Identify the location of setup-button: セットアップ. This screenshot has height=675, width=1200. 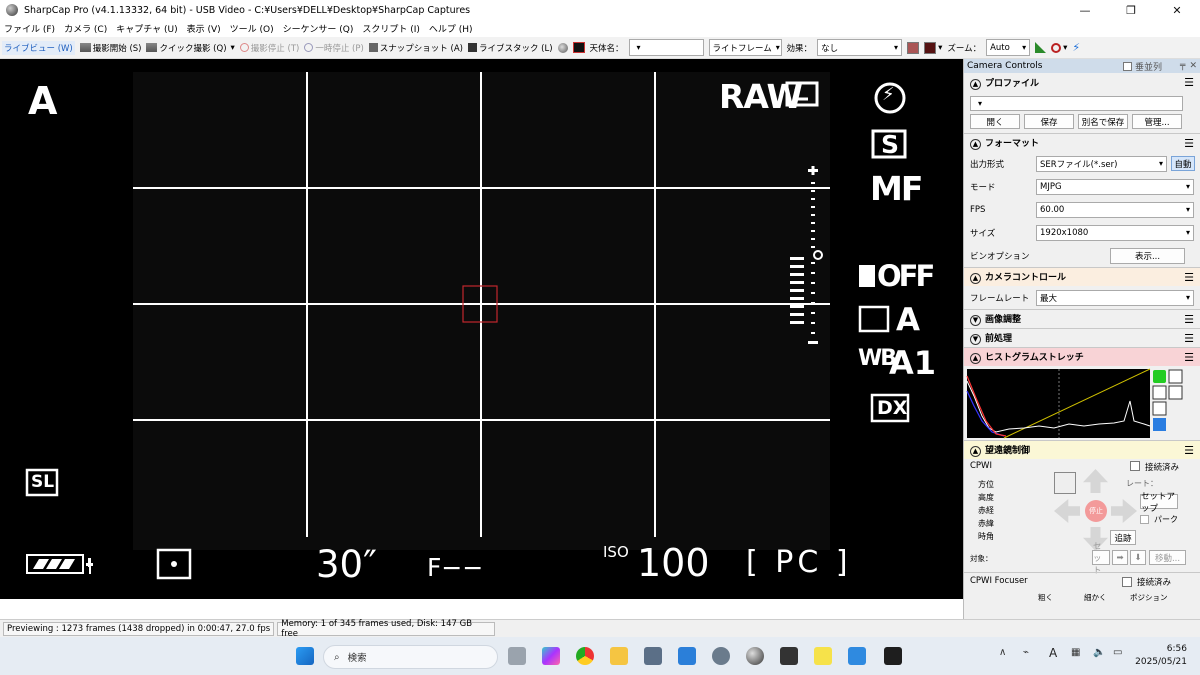
(1159, 503).